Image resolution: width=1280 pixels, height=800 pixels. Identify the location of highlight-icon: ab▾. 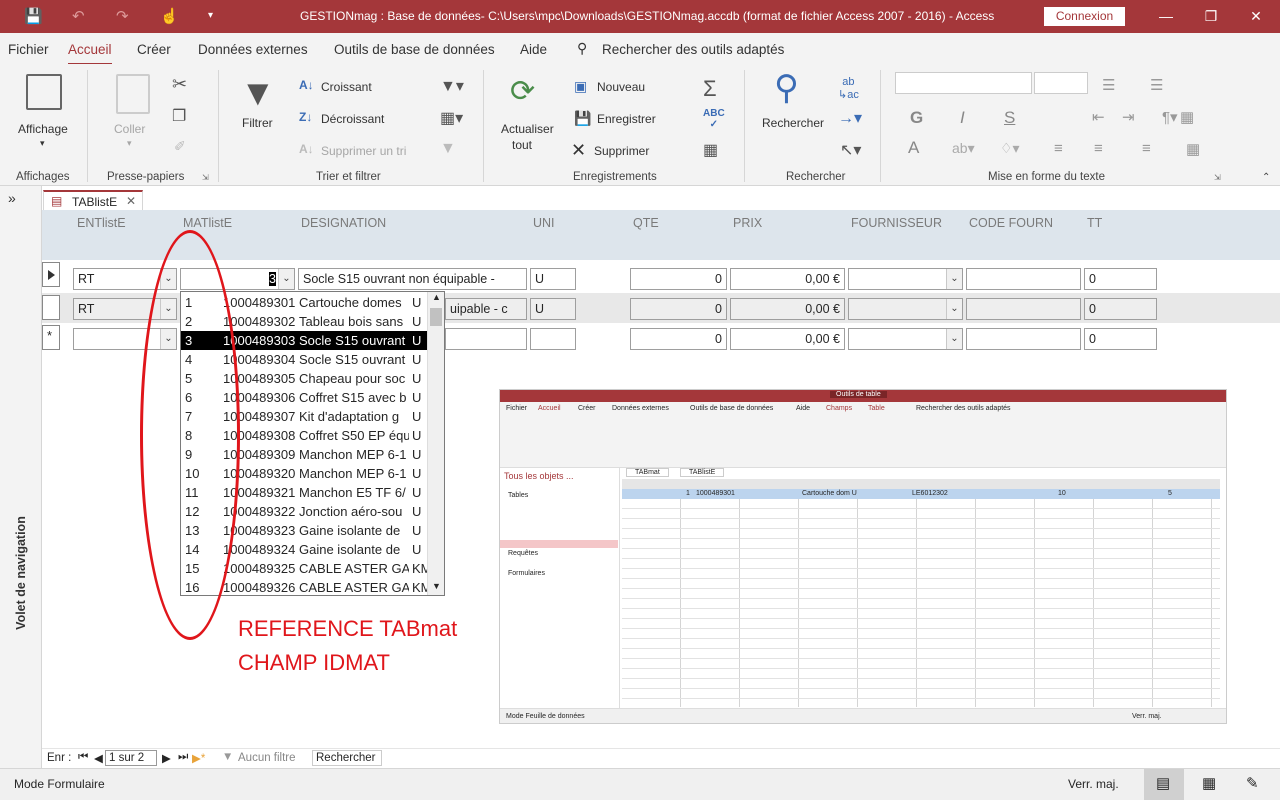
(963, 148).